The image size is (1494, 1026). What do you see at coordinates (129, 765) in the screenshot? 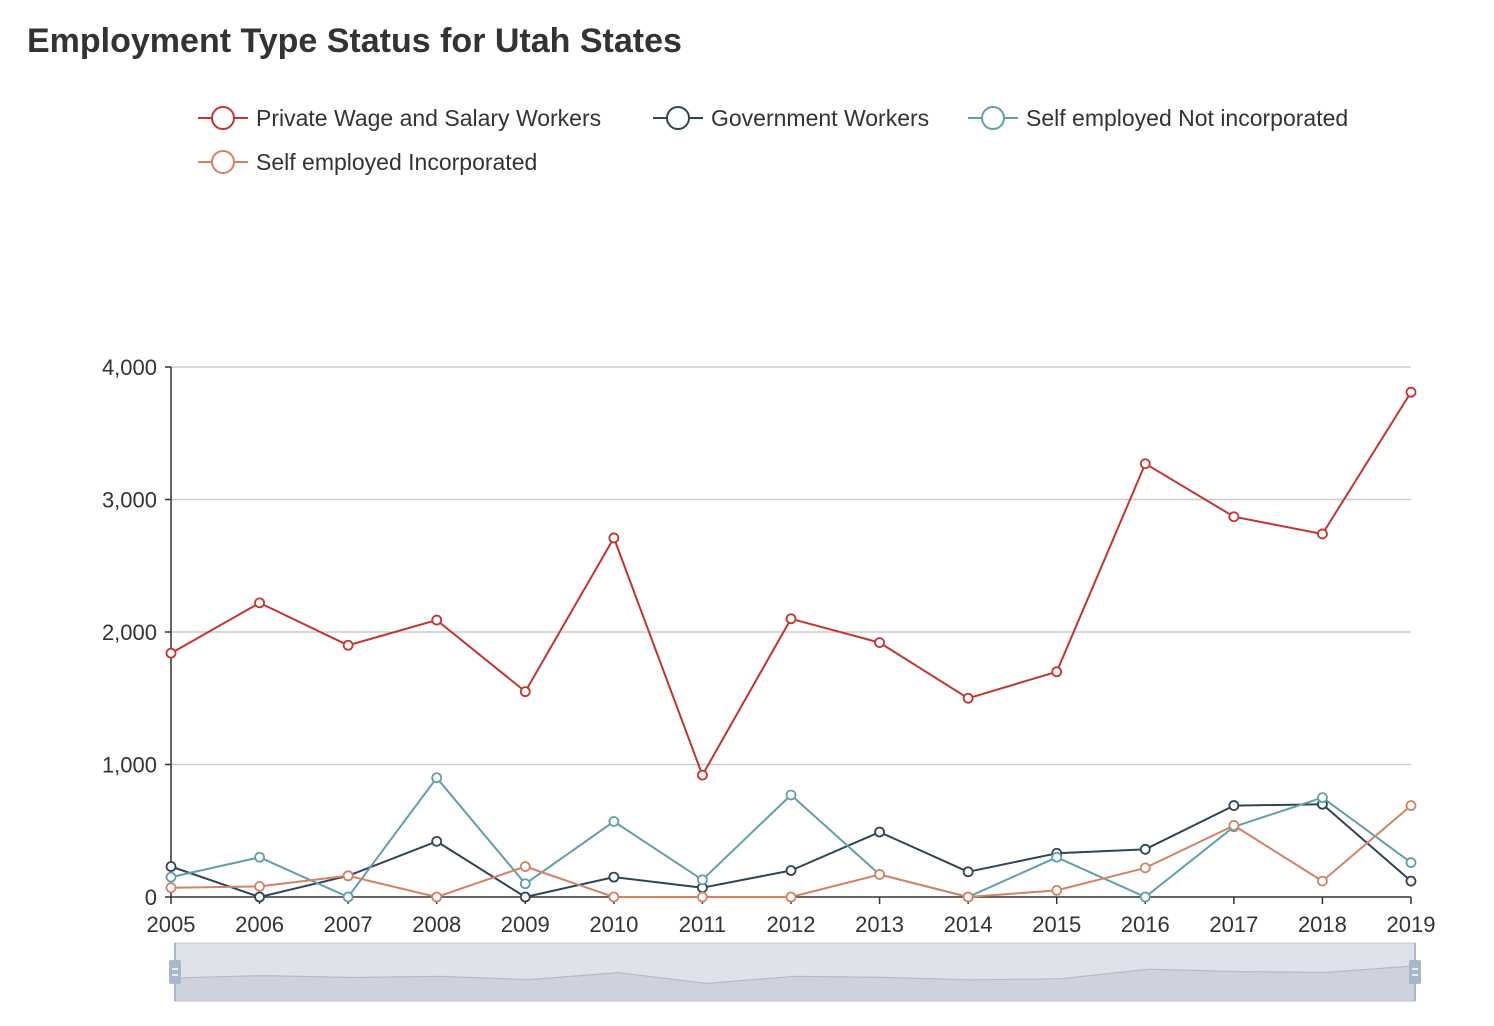
I see `y-tick-label: 1,000` at bounding box center [129, 765].